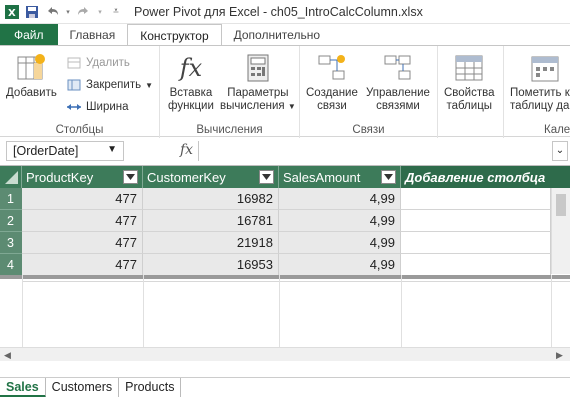  Describe the element at coordinates (116, 12) in the screenshot. I see `customize-qat-icon: ⩡` at that location.